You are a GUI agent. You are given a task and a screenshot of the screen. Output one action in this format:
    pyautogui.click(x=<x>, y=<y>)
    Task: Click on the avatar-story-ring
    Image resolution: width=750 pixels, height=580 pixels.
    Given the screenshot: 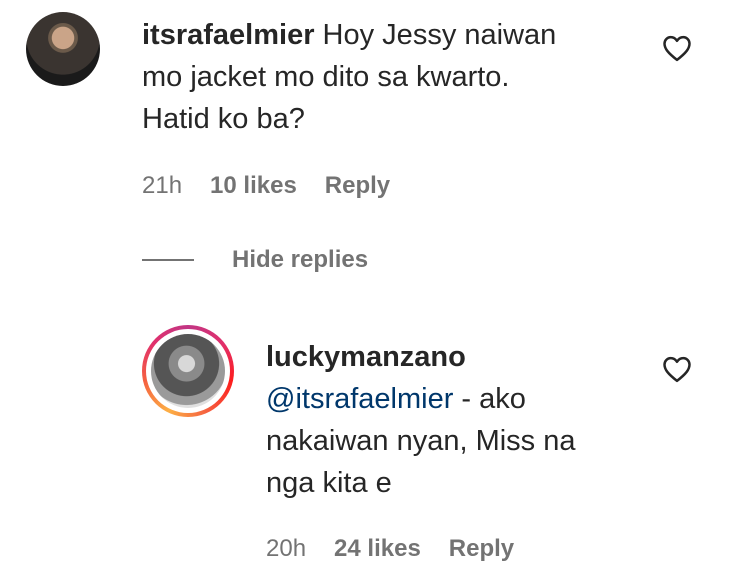 What is the action you would take?
    pyautogui.click(x=188, y=371)
    